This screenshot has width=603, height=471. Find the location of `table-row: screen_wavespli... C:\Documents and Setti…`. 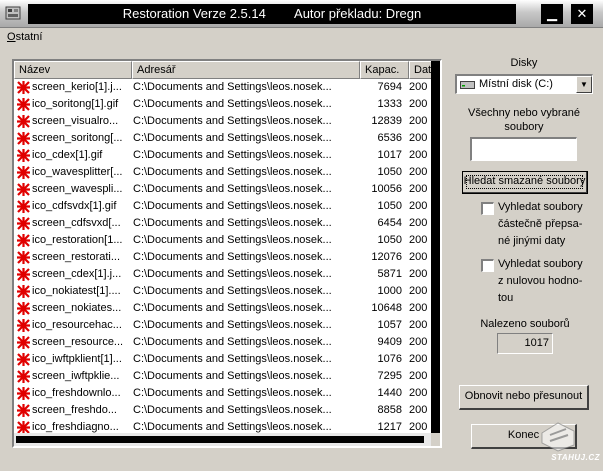

table-row: screen_wavespli... C:\Documents and Setti… is located at coordinates (222, 189).